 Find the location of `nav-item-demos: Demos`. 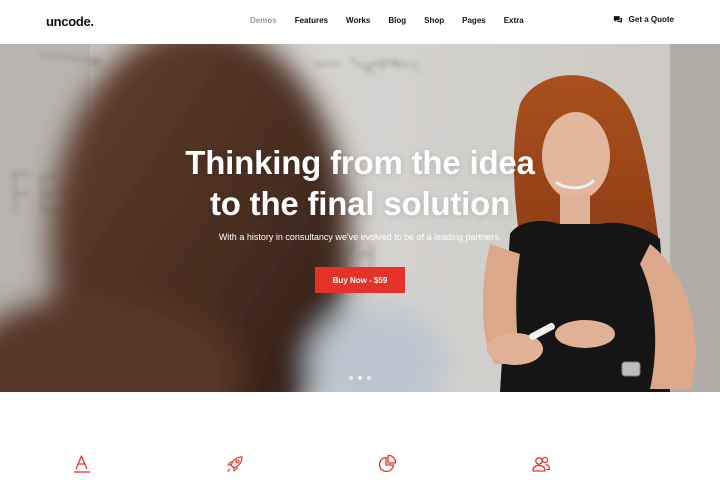

nav-item-demos: Demos is located at coordinates (263, 20).